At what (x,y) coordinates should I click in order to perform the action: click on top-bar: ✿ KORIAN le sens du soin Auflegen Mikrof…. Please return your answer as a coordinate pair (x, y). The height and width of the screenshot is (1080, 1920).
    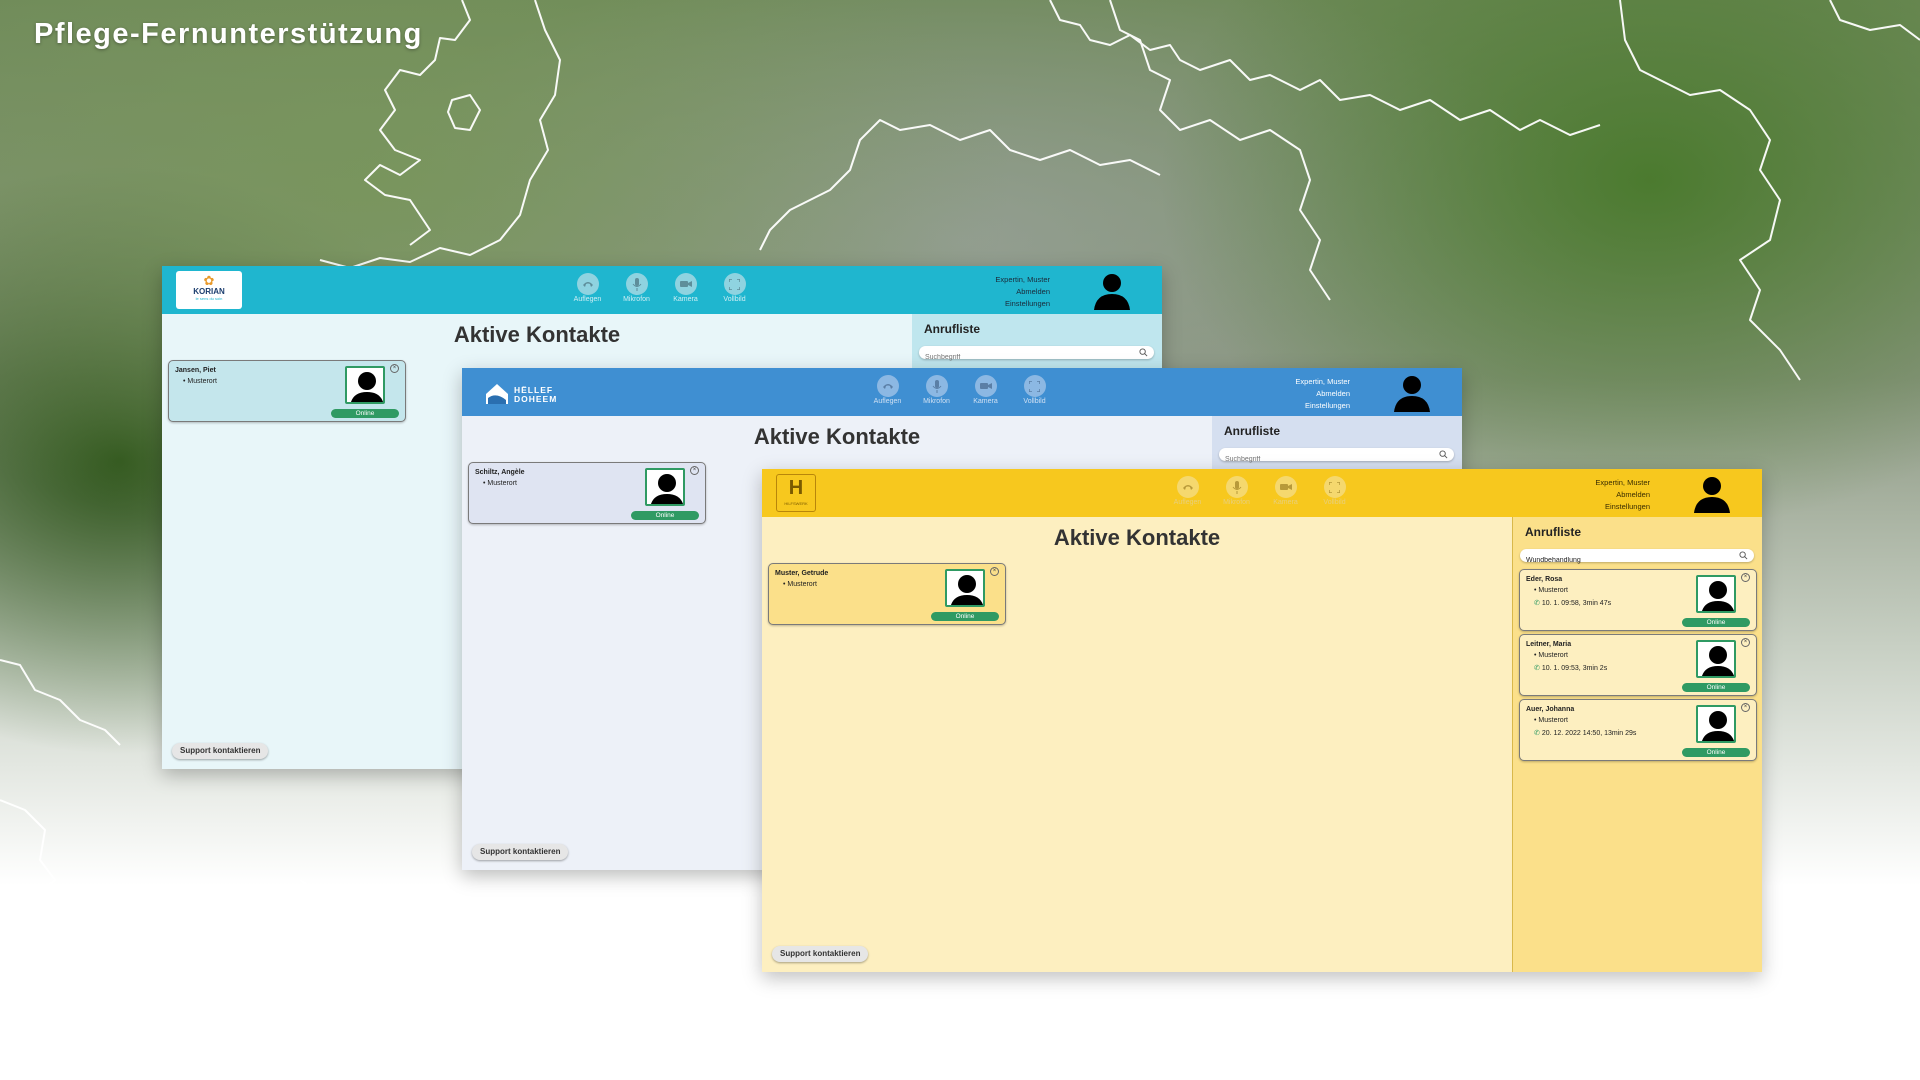
    Looking at the image, I should click on (662, 290).